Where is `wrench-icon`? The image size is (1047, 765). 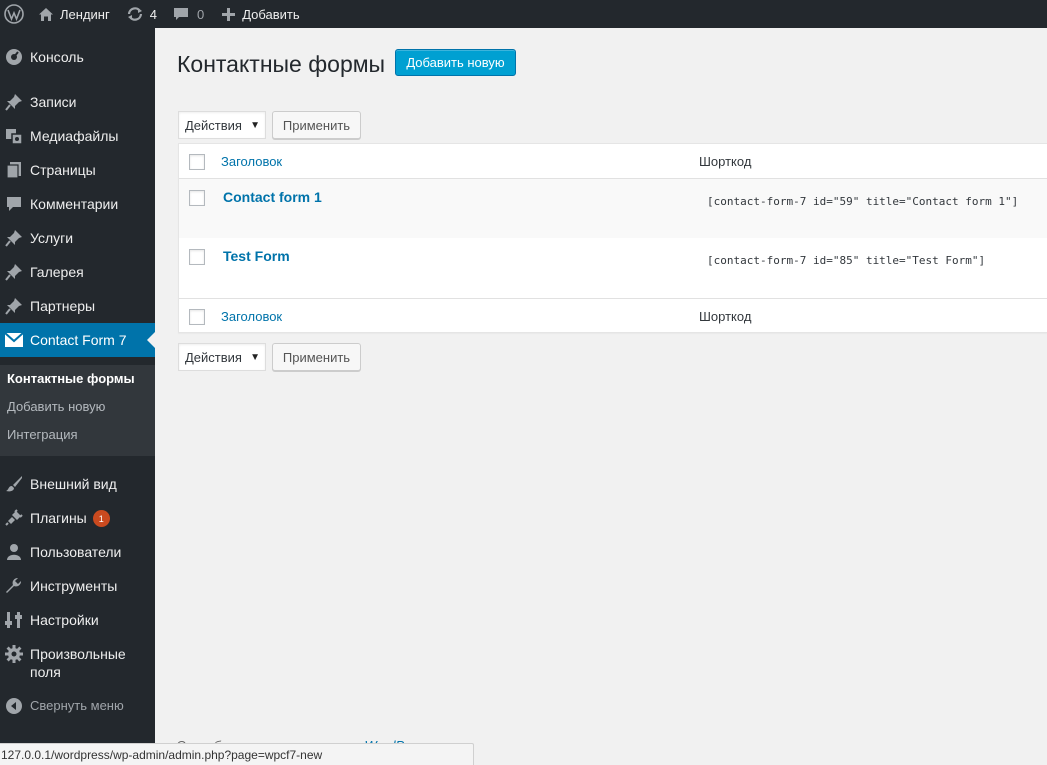
wrench-icon is located at coordinates (14, 586).